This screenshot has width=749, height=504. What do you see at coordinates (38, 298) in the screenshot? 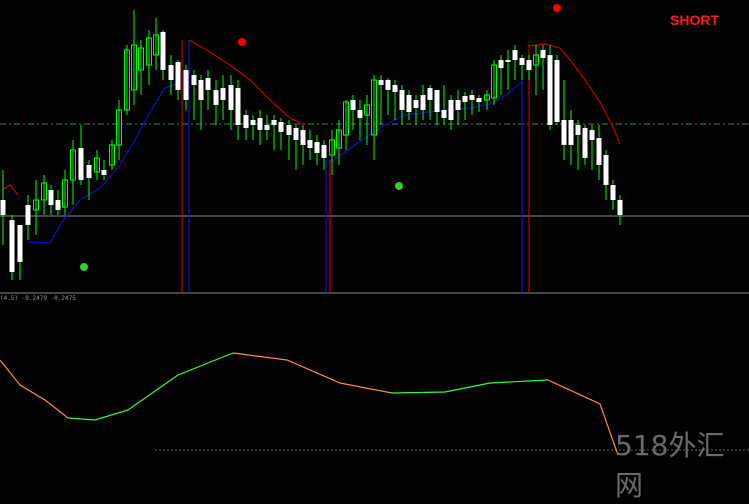
I see `indicator-subwindow-label: (4.5) -0.2479 -0.2475` at bounding box center [38, 298].